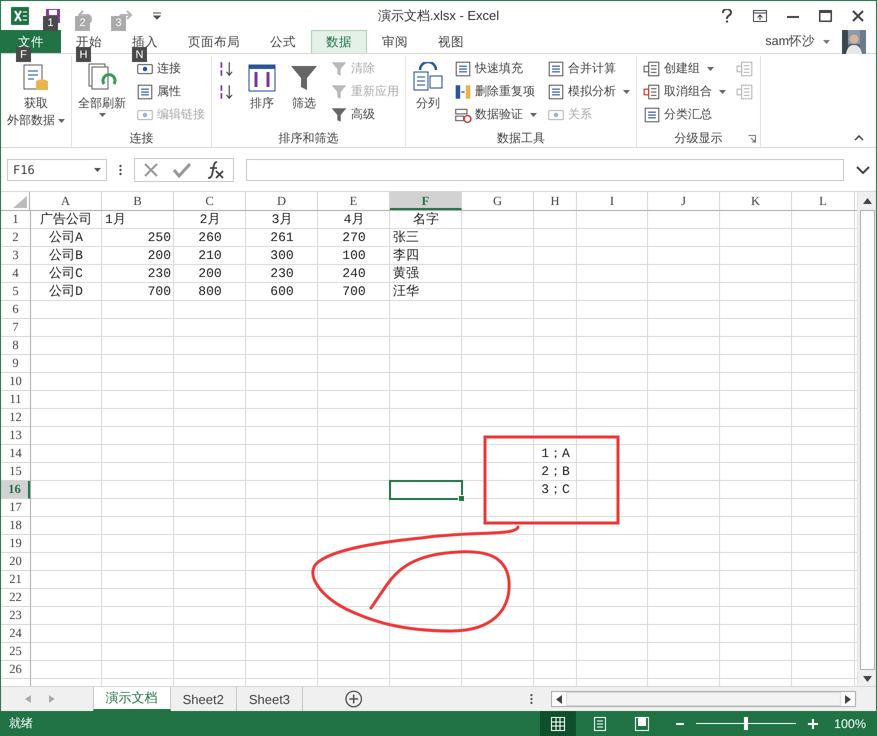 This screenshot has height=736, width=877. I want to click on status-text: 就绪, so click(21, 723).